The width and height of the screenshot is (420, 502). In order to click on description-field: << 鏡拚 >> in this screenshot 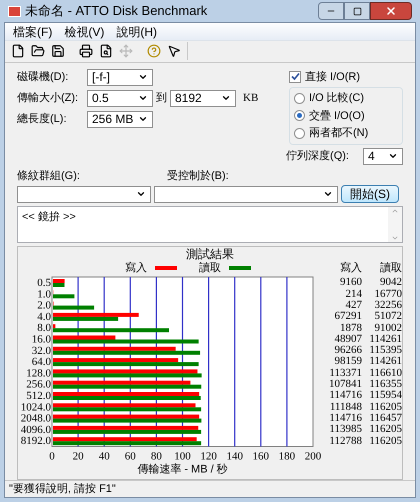, I will do `click(210, 224)`.